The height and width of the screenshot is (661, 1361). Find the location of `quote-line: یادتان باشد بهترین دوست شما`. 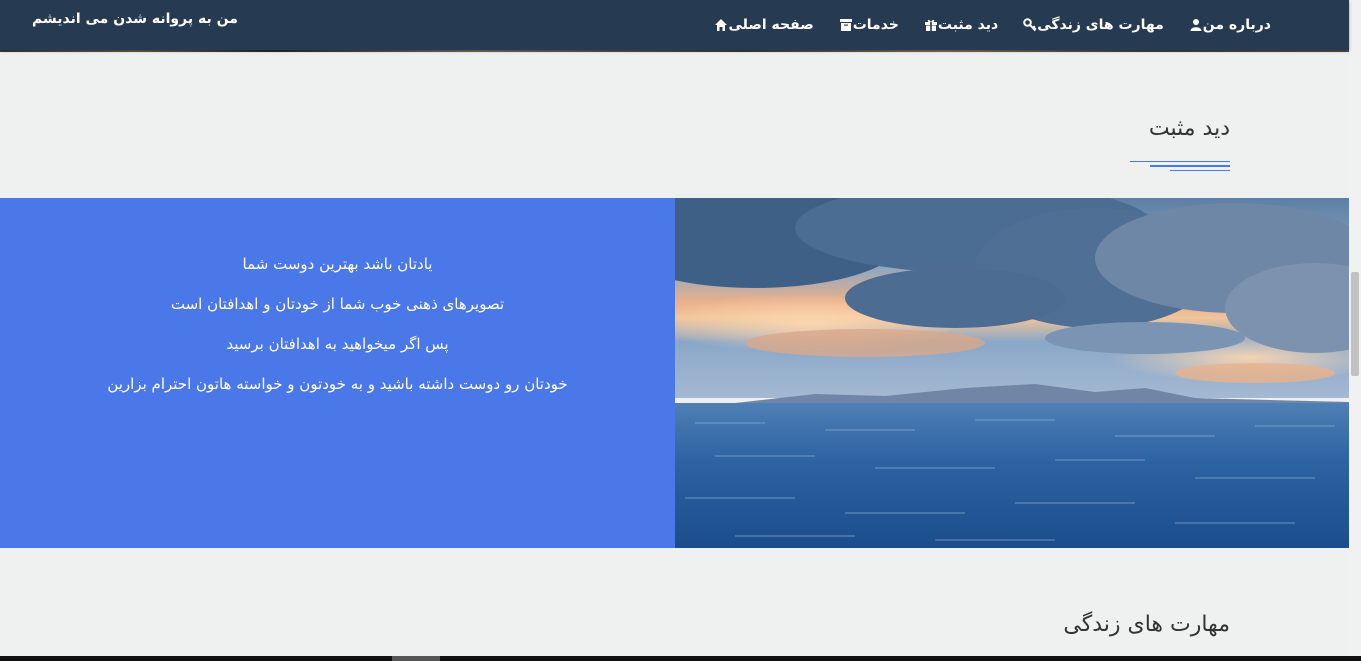

quote-line: یادتان باشد بهترین دوست شما is located at coordinates (337, 264).